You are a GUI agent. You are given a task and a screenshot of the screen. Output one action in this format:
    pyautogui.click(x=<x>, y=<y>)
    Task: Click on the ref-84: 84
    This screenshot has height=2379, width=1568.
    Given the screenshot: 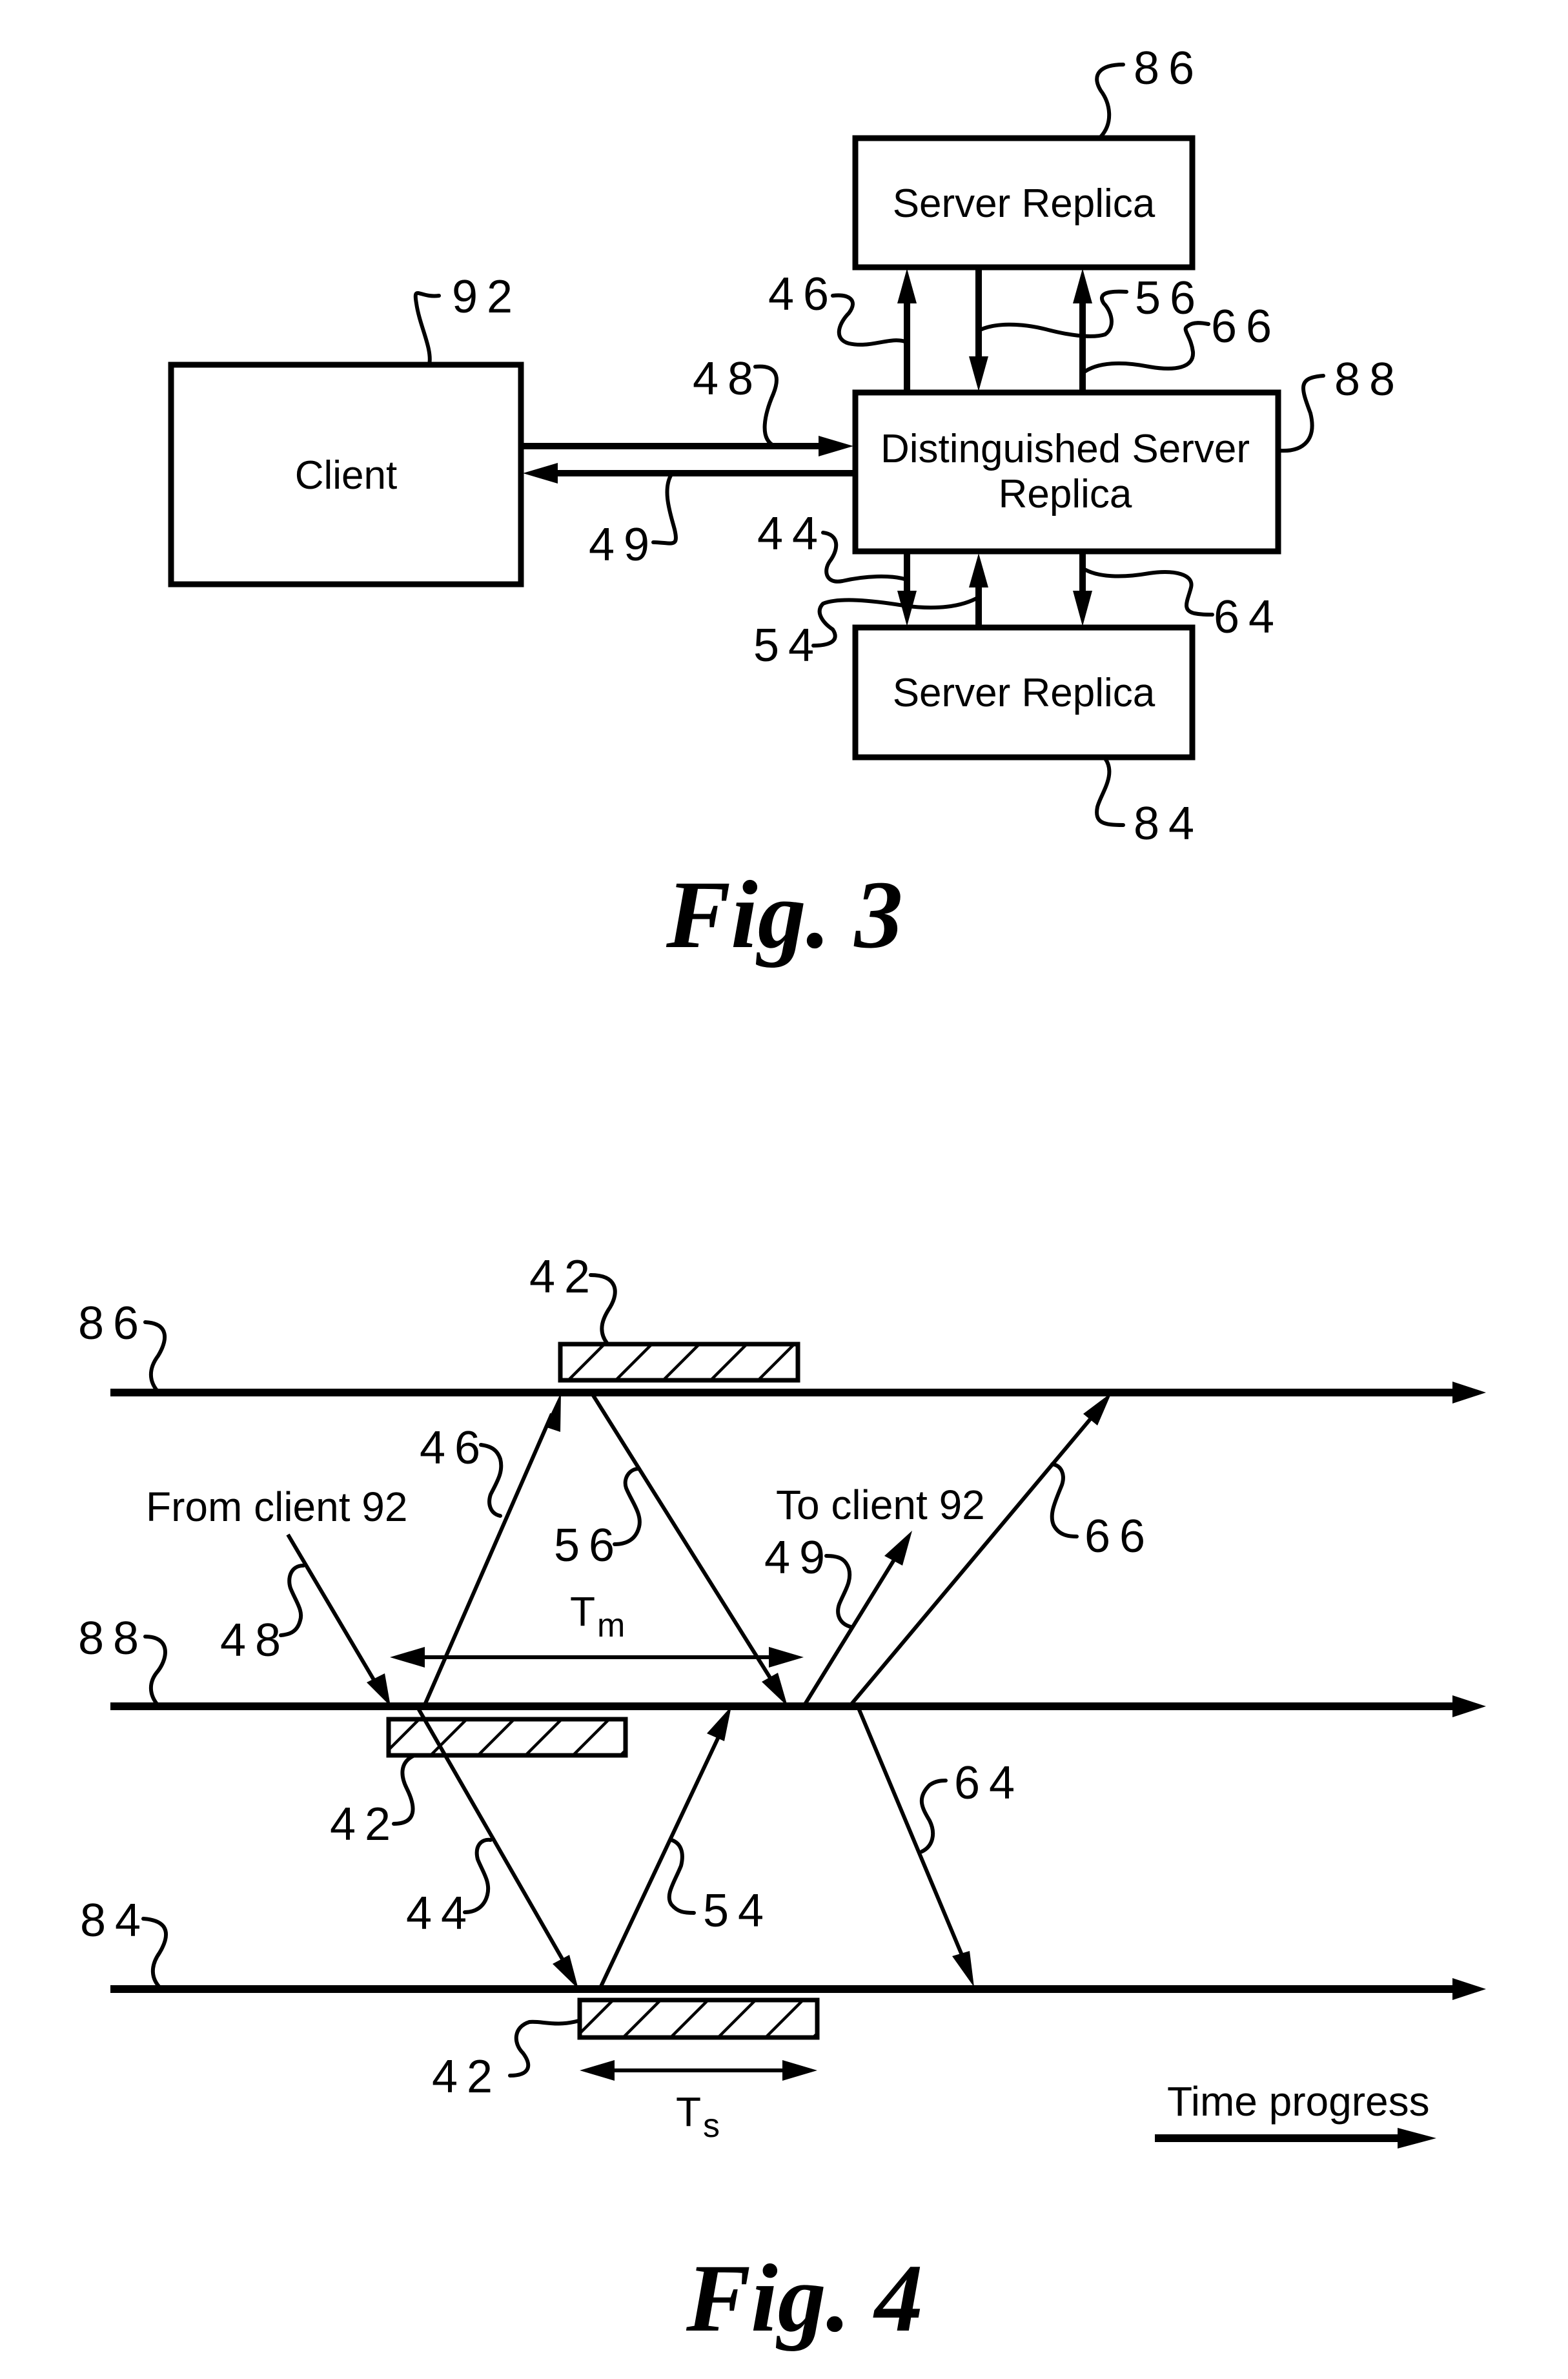 What is the action you would take?
    pyautogui.click(x=1168, y=824)
    